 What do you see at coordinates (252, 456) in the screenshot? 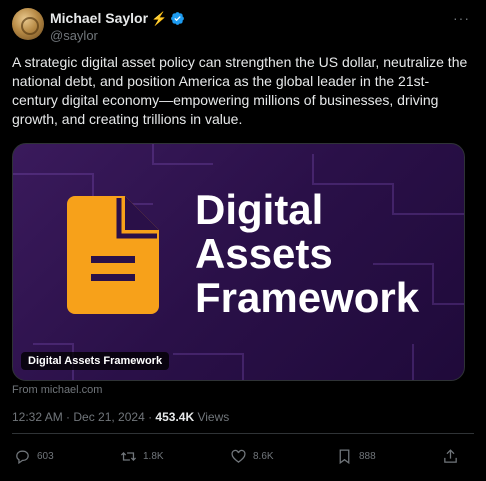
I see `like-button: 8.6K` at bounding box center [252, 456].